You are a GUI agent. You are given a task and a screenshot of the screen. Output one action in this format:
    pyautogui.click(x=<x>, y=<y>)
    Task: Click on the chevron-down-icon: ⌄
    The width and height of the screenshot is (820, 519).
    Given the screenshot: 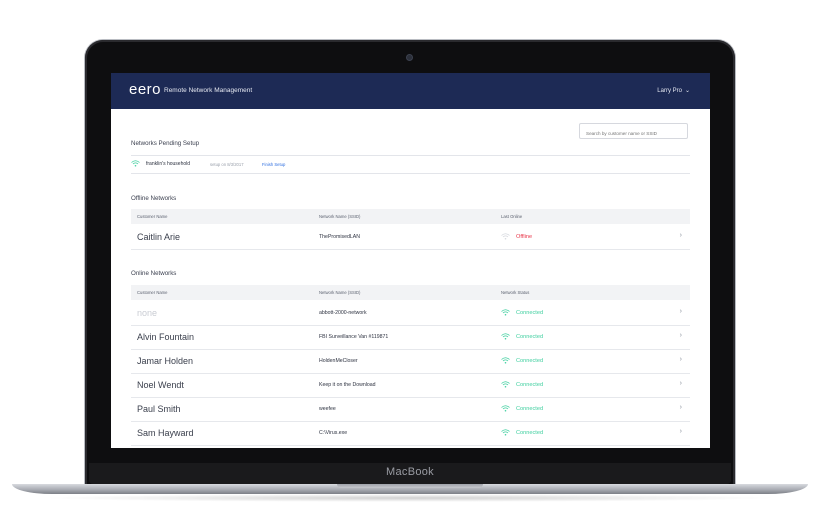 What is the action you would take?
    pyautogui.click(x=687, y=91)
    